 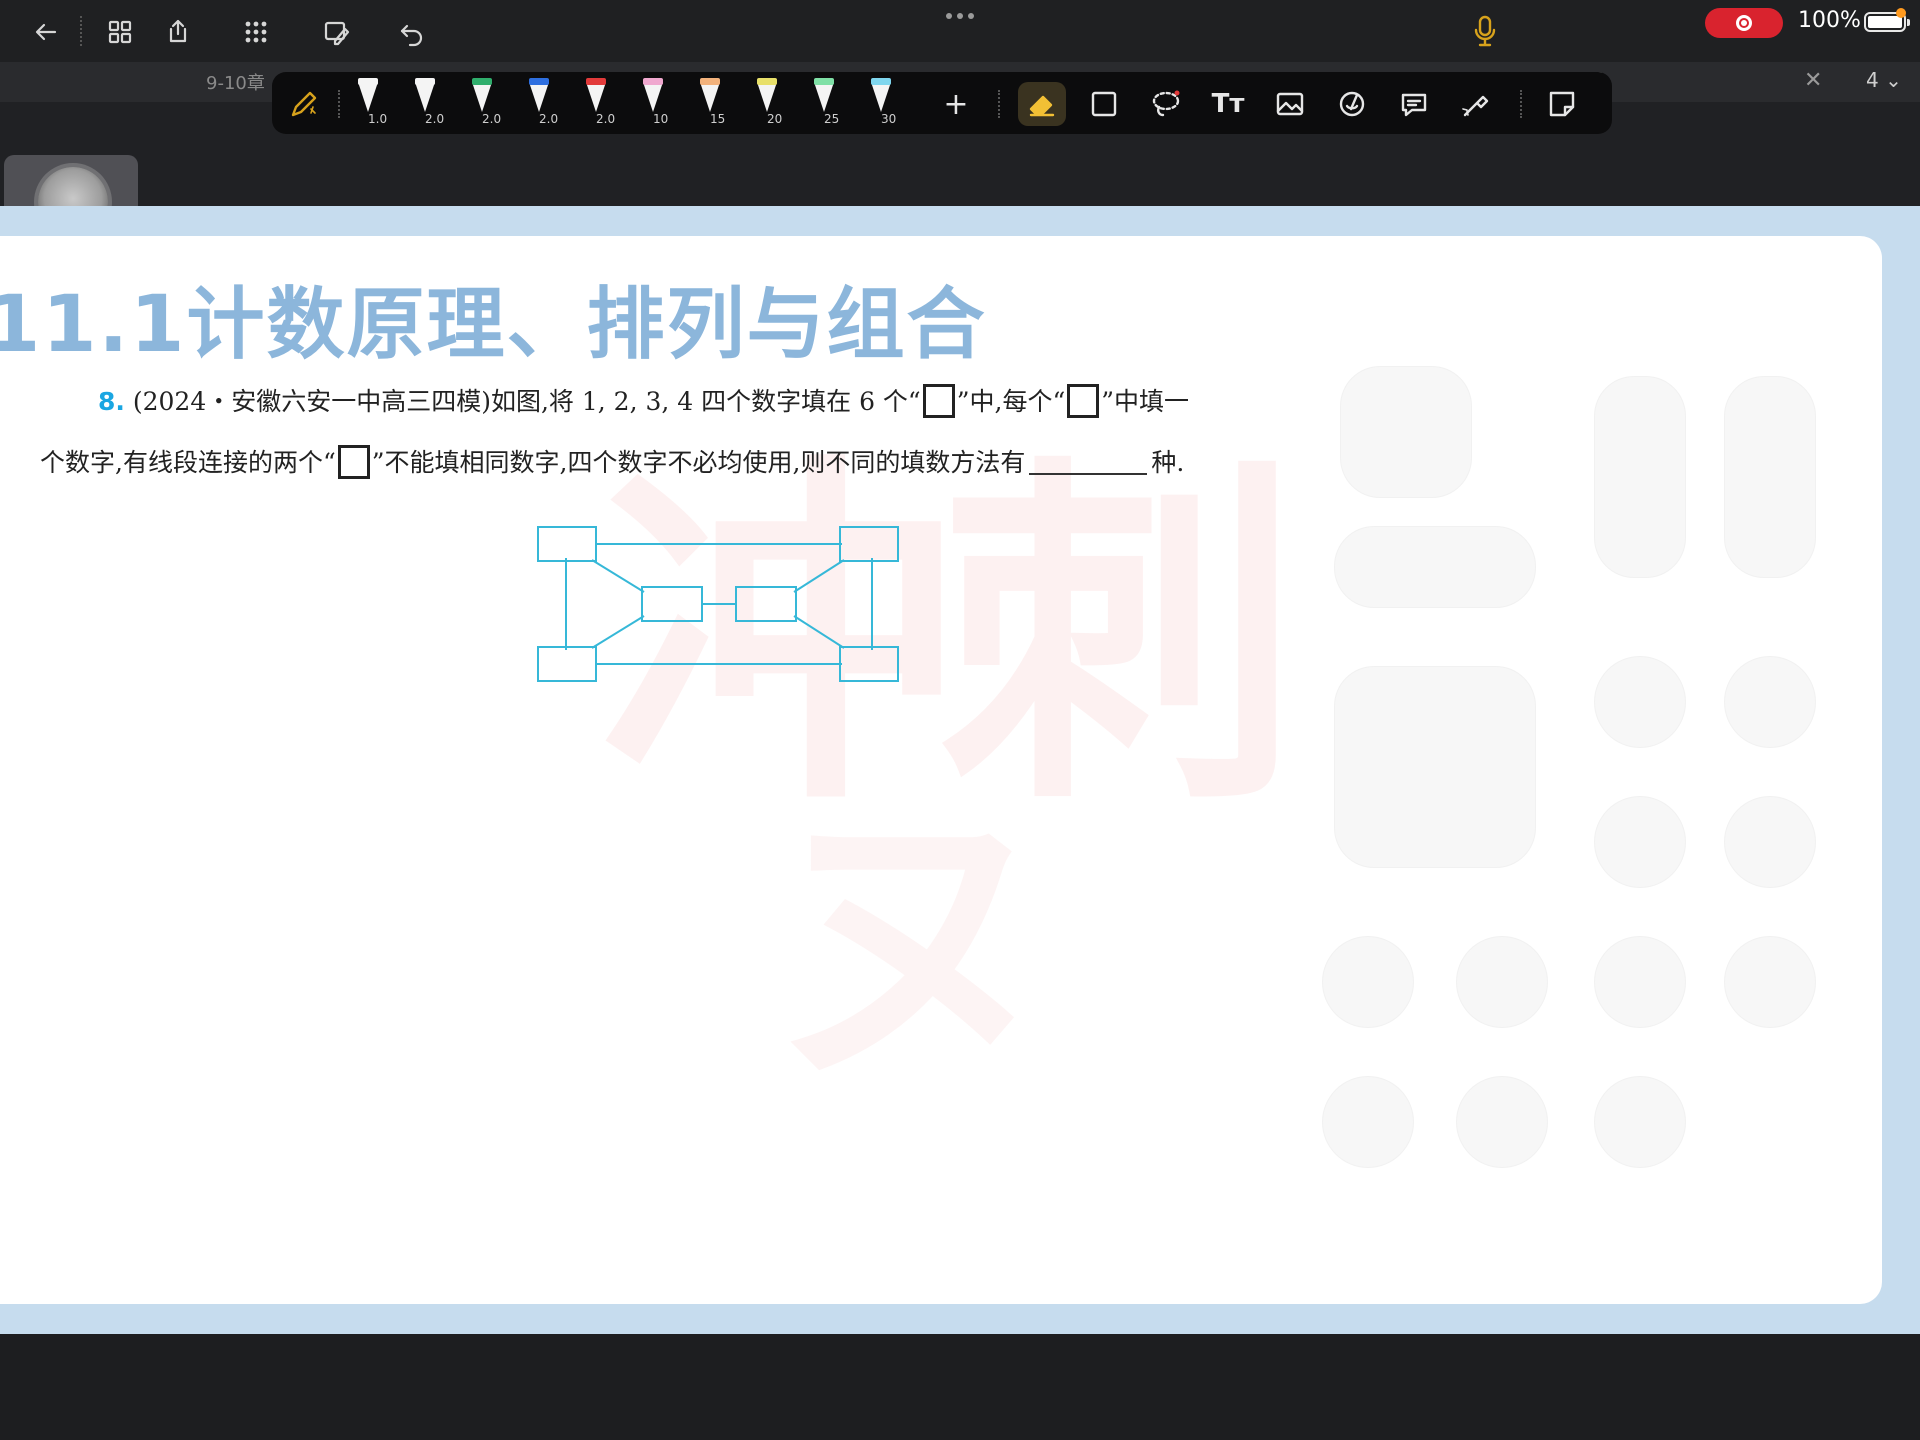 I want to click on pen-2: 2.0, so click(x=430, y=104).